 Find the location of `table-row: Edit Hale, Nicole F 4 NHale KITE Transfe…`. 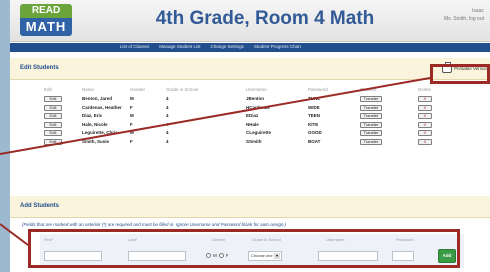

table-row: Edit Hale, Nicole F 4 NHale KITE Transfe… is located at coordinates (245, 125).